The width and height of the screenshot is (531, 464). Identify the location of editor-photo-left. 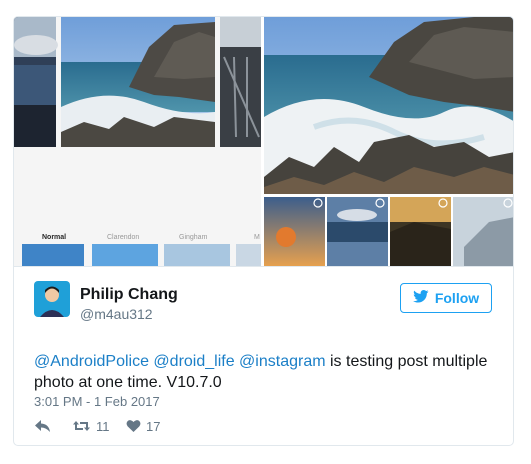
(36, 82).